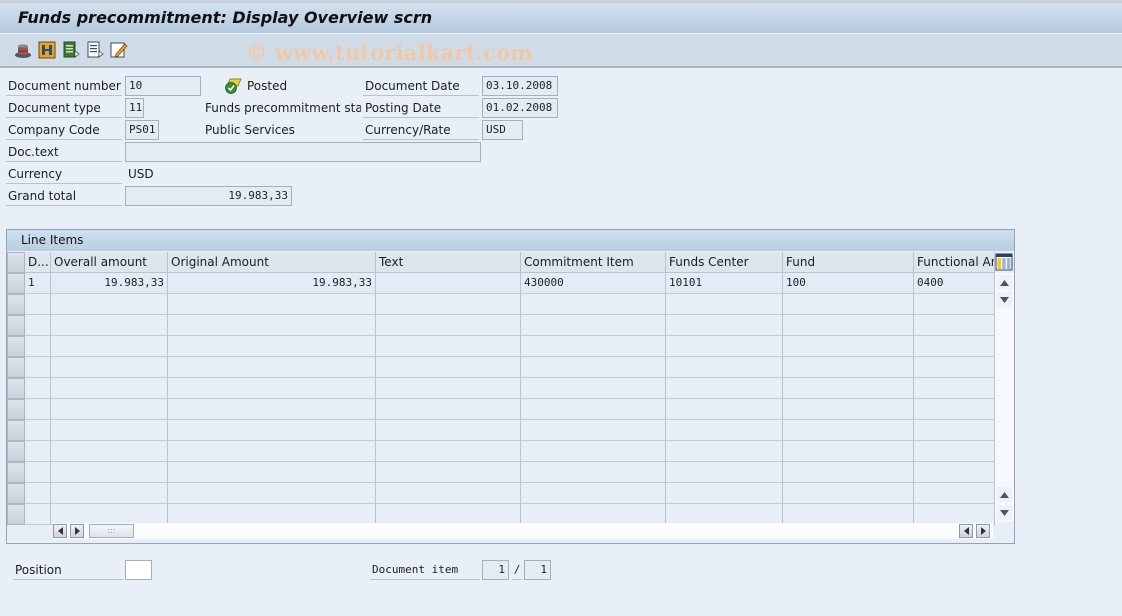 The height and width of the screenshot is (616, 1122). What do you see at coordinates (47, 50) in the screenshot?
I see `structure-icon` at bounding box center [47, 50].